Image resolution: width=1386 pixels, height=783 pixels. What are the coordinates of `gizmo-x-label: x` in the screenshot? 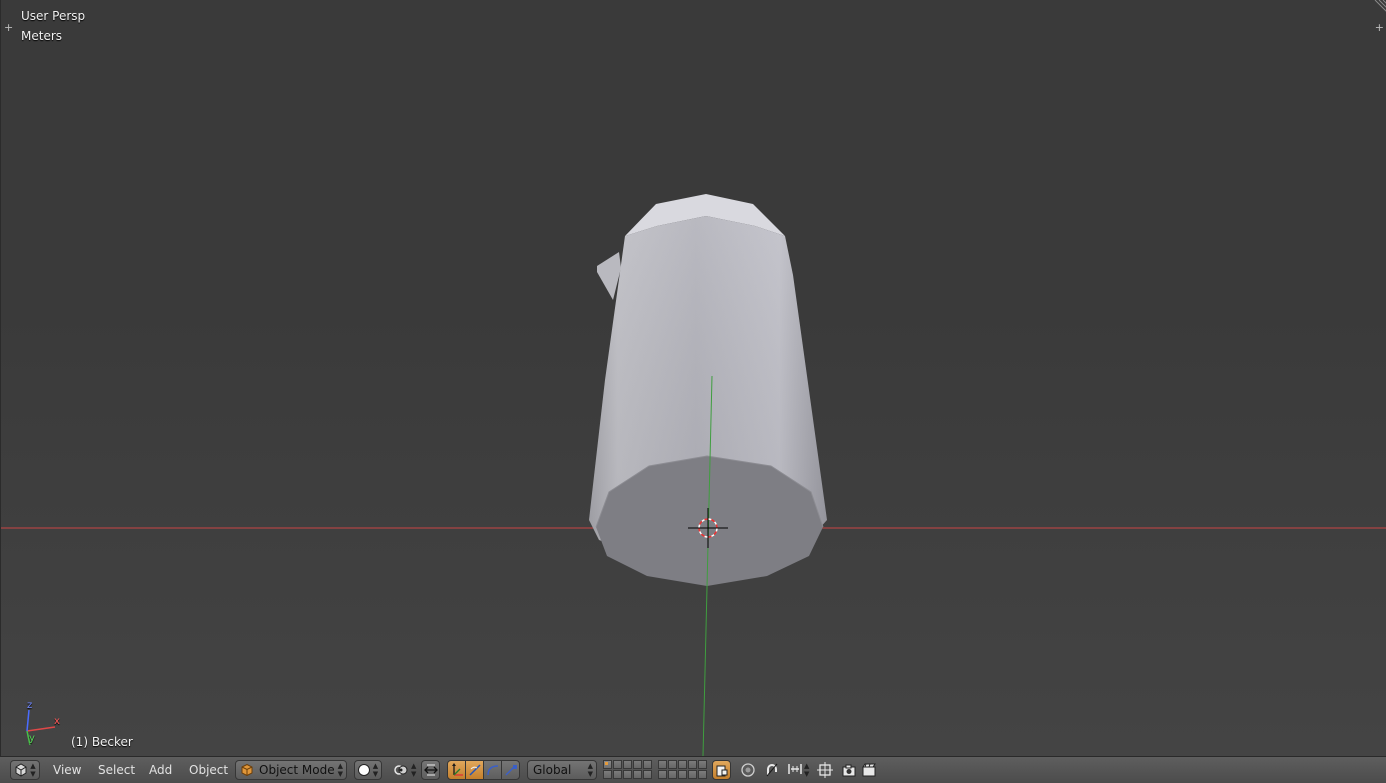 It's located at (57, 721).